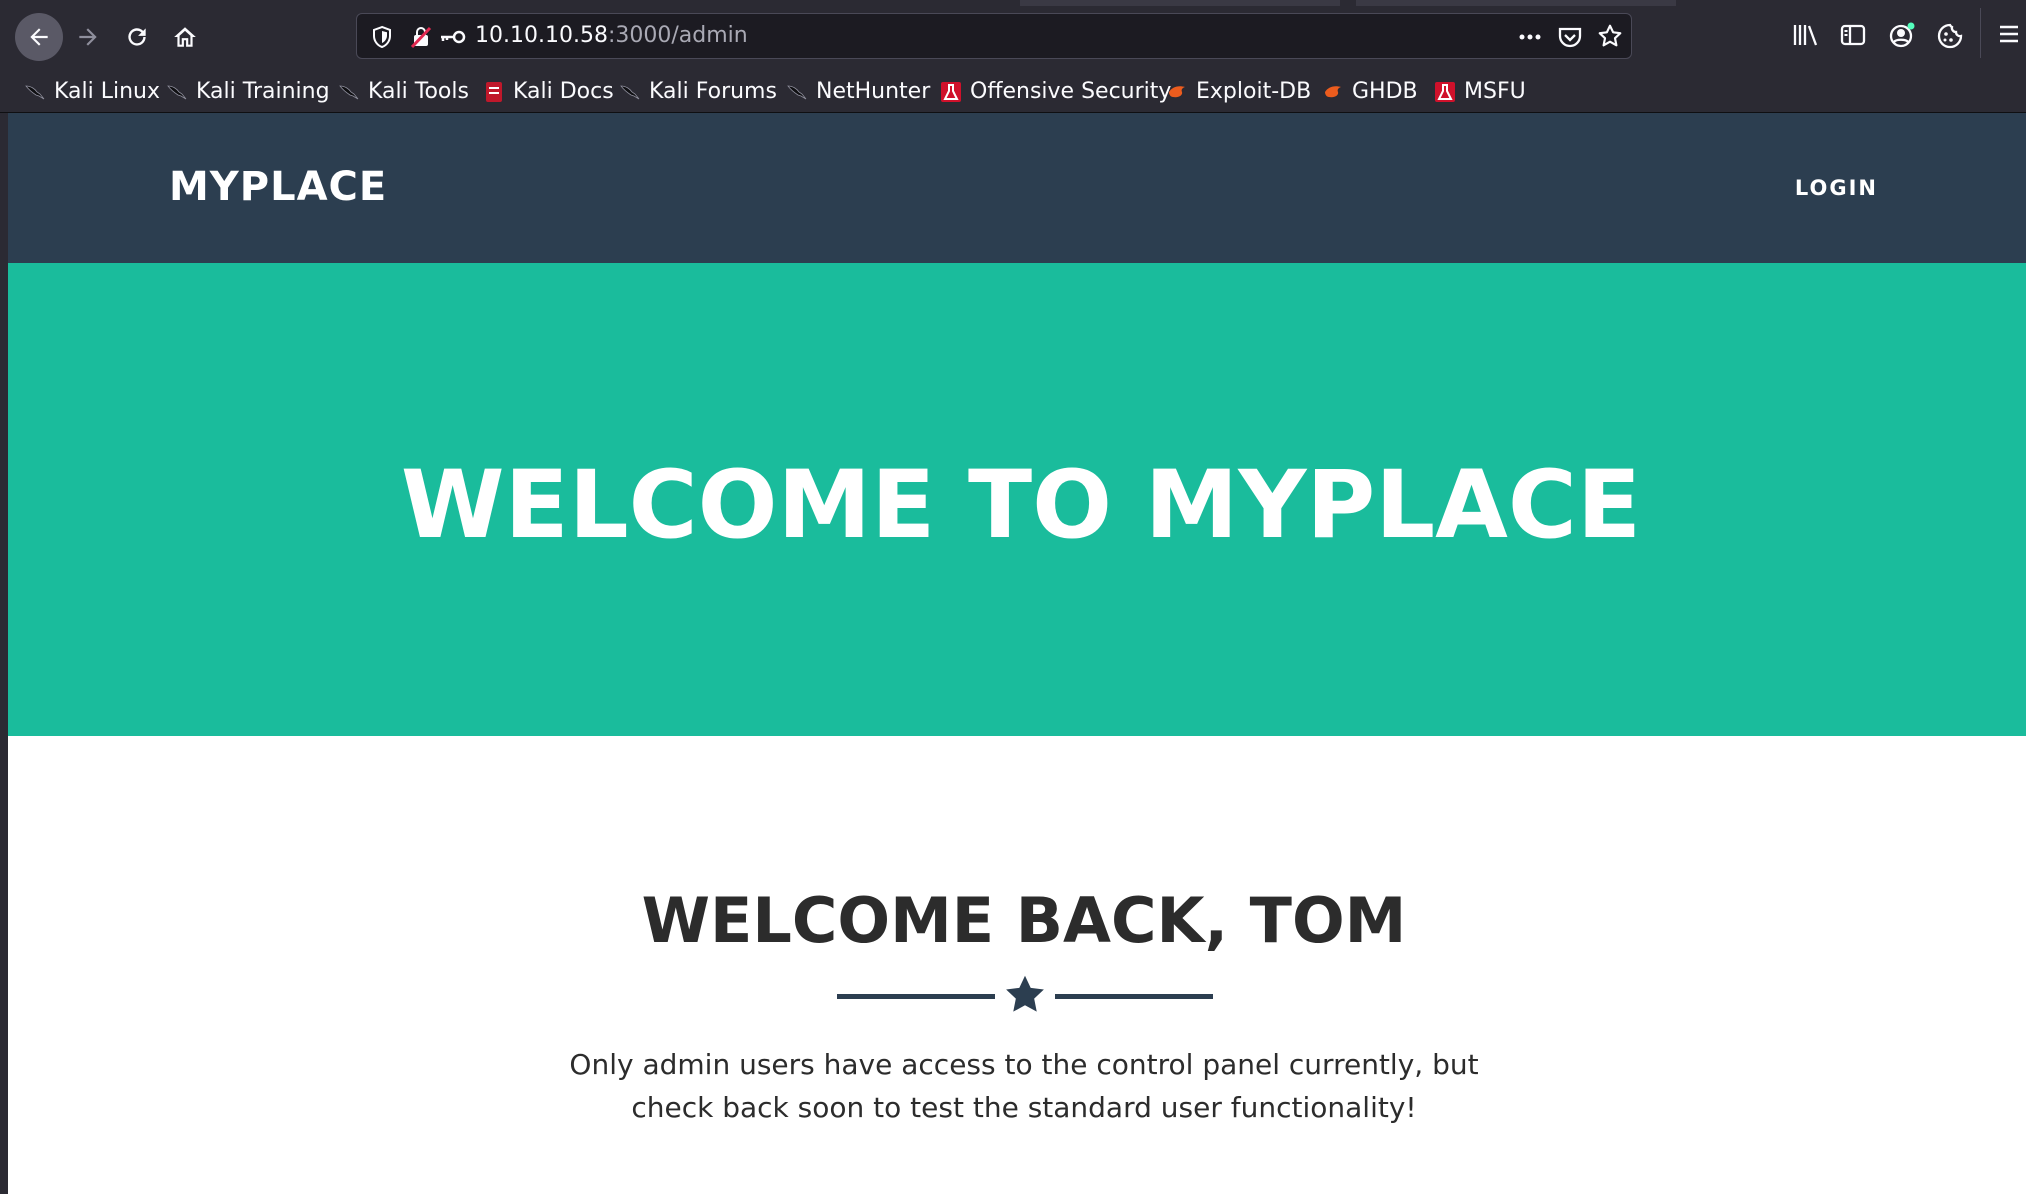  Describe the element at coordinates (1017, 188) in the screenshot. I see `site-navbar: MYPLACE LOGIN` at that location.